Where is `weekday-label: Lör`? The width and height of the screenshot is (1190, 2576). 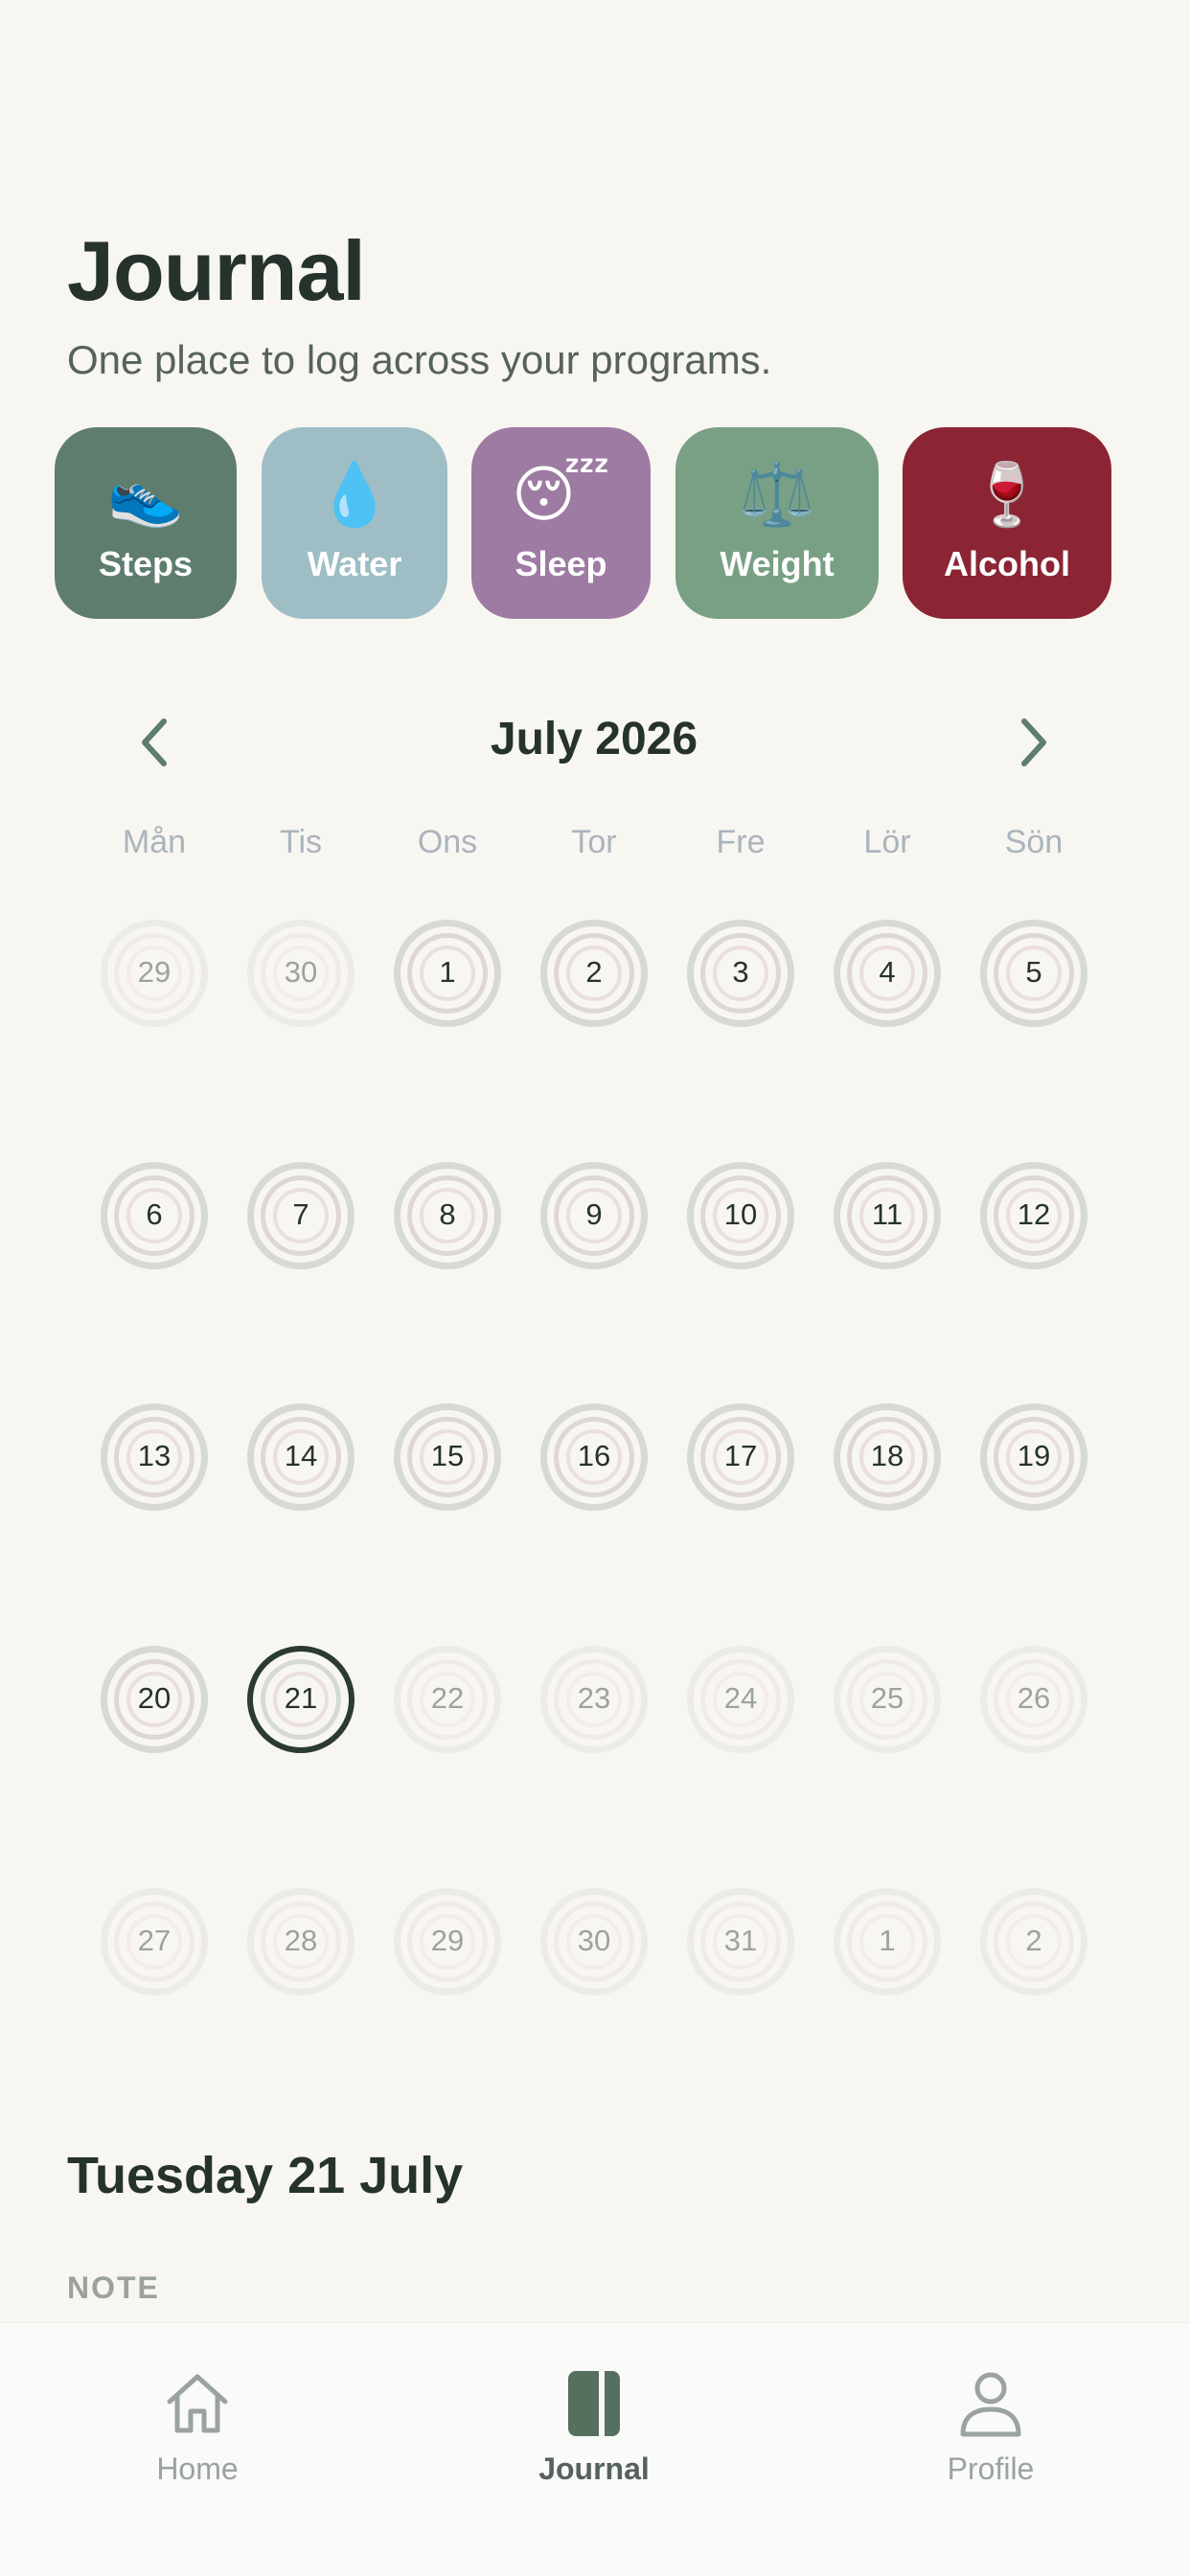 weekday-label: Lör is located at coordinates (887, 842).